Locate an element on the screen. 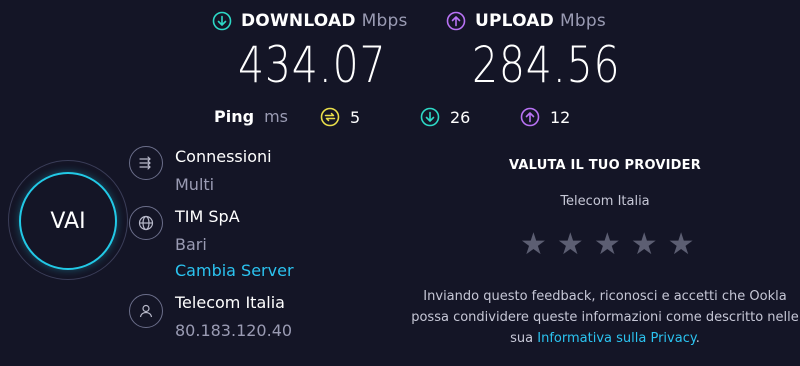 The image size is (800, 366). ping-unit: ms is located at coordinates (276, 116).